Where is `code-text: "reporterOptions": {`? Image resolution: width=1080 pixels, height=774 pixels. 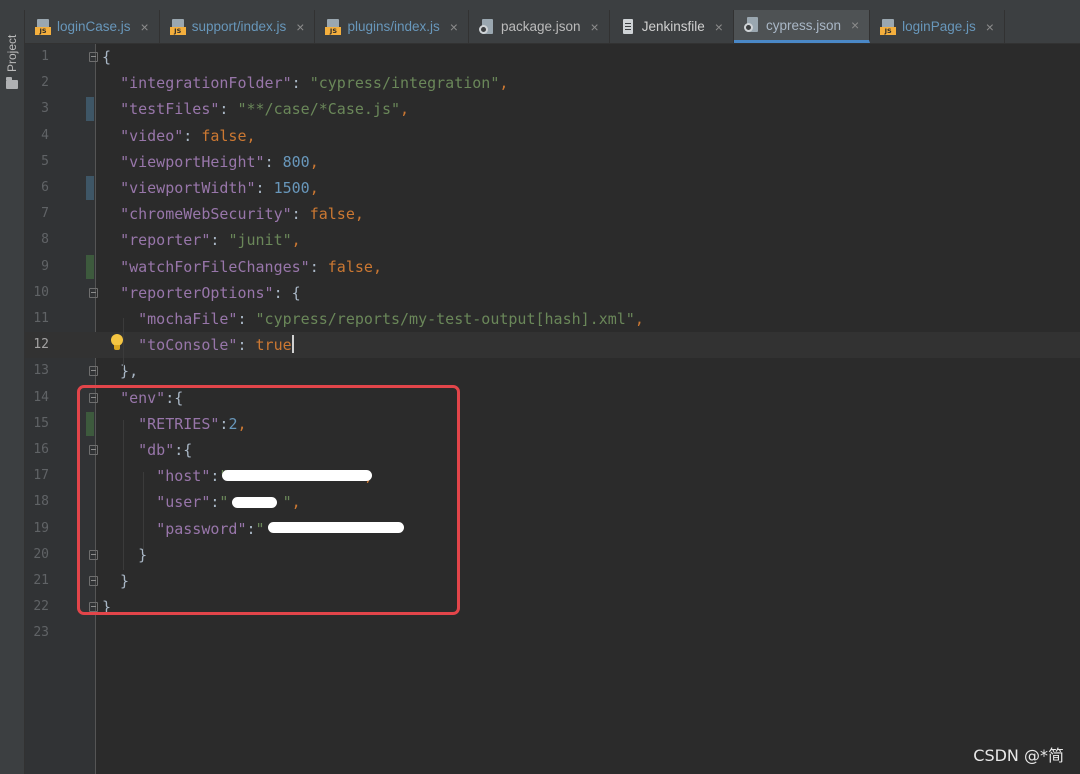 code-text: "reporterOptions": { is located at coordinates (201, 293).